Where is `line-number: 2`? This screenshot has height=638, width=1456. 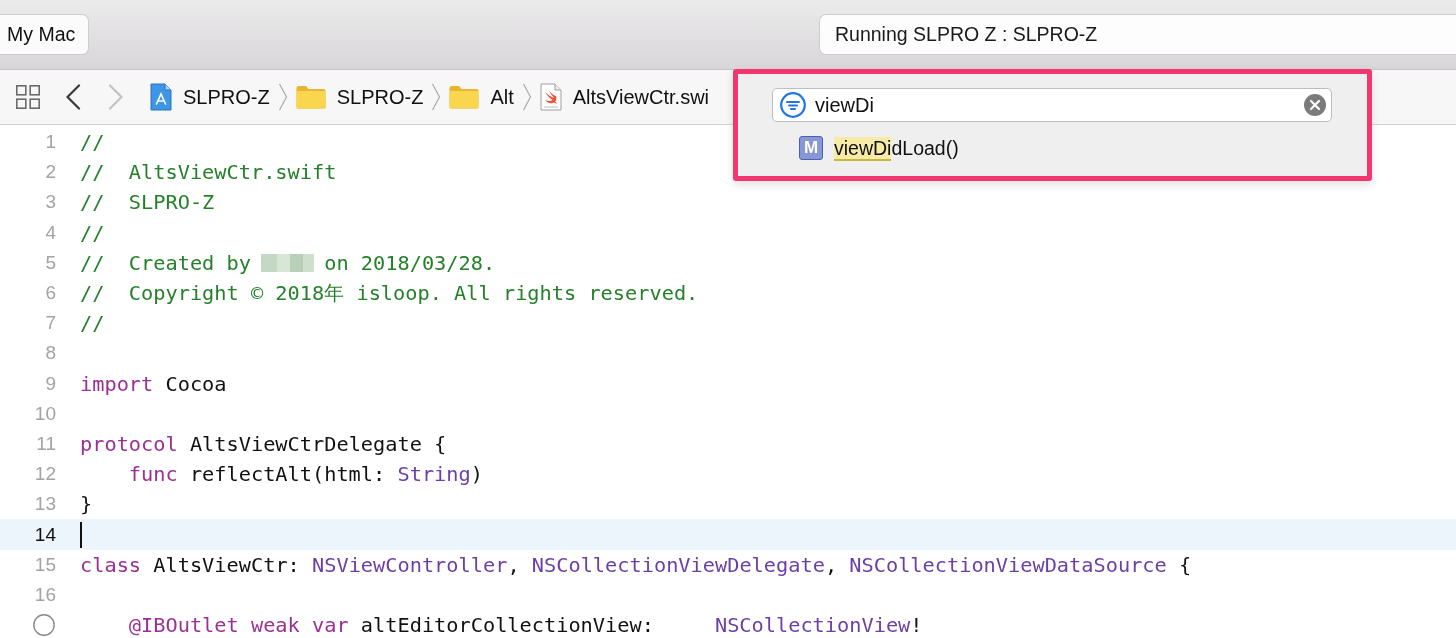
line-number: 2 is located at coordinates (50, 172).